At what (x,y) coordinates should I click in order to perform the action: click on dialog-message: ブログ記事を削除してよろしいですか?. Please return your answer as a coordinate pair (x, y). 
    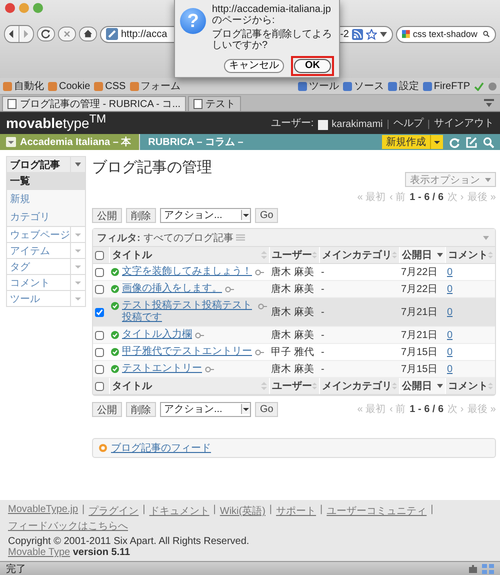
    Looking at the image, I should click on (272, 40).